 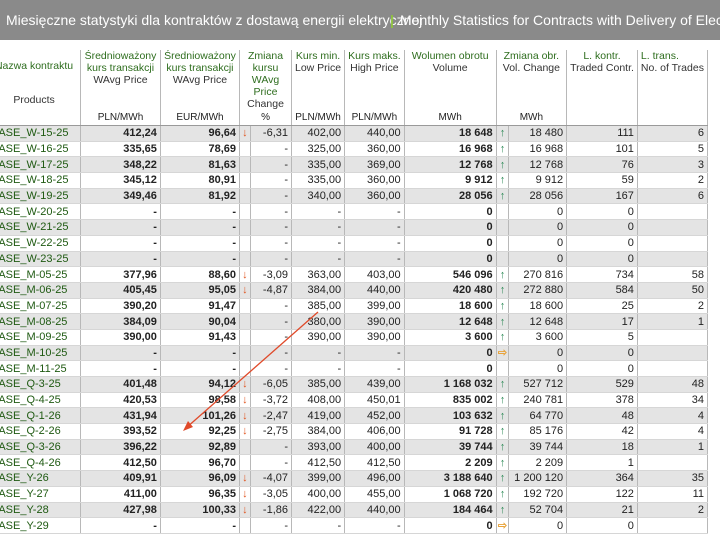 What do you see at coordinates (538, 510) in the screenshot?
I see `cell-vol-change: 52 704` at bounding box center [538, 510].